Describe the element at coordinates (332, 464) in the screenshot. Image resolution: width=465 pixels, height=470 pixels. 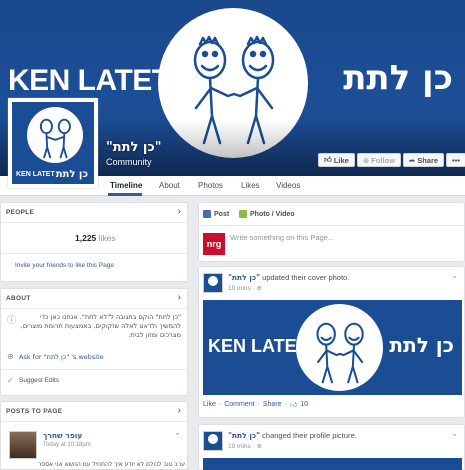
I see `post-profile-image-preview` at that location.